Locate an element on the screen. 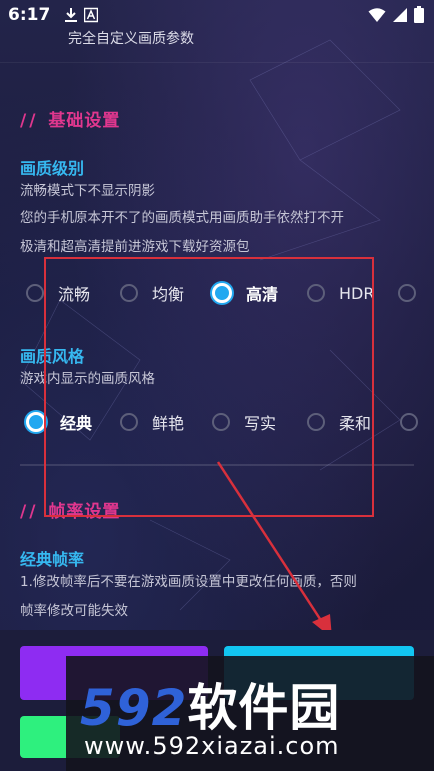 This screenshot has width=434, height=771. watermark-logo: 592软件园 is located at coordinates (210, 704).